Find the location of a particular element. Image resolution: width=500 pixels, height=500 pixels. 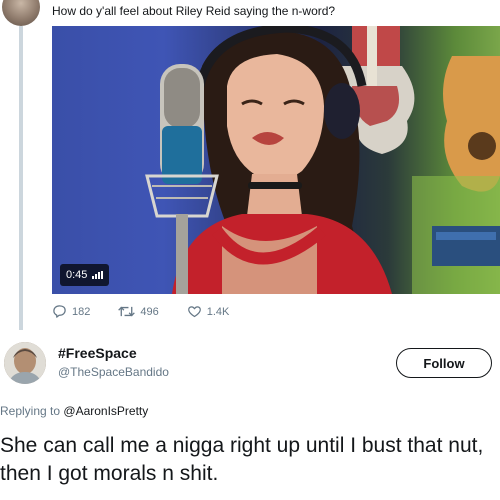

tweet-actions: 182 496 1.4K is located at coordinates (154, 311).